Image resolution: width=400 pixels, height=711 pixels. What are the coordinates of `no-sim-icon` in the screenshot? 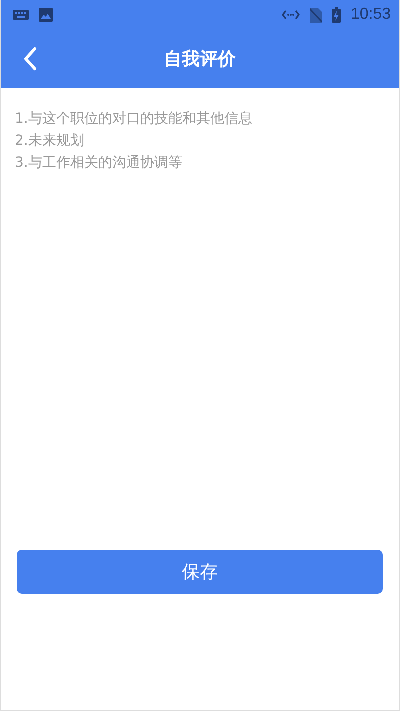 It's located at (316, 15).